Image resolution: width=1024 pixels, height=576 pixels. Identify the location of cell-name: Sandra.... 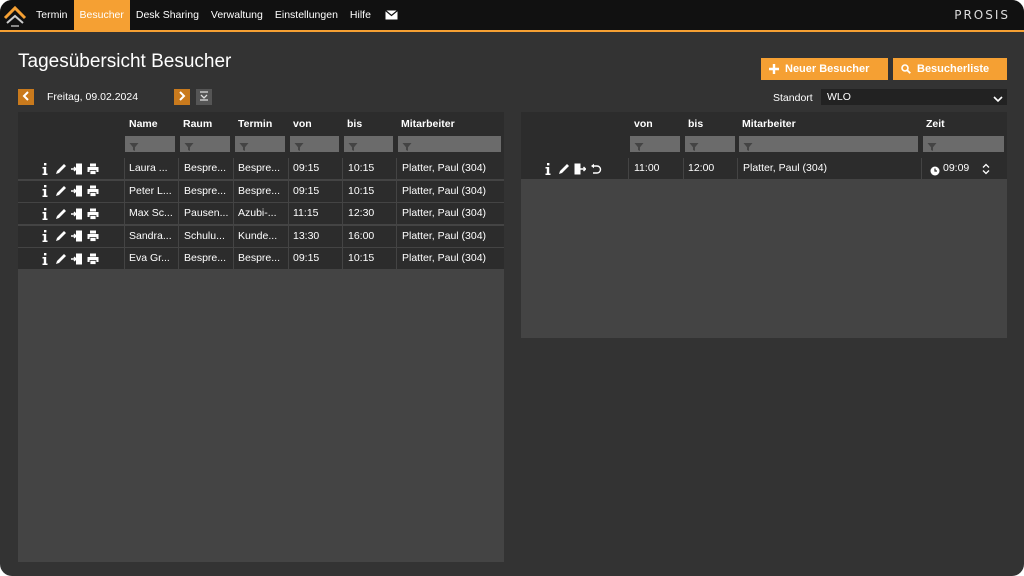
(150, 235).